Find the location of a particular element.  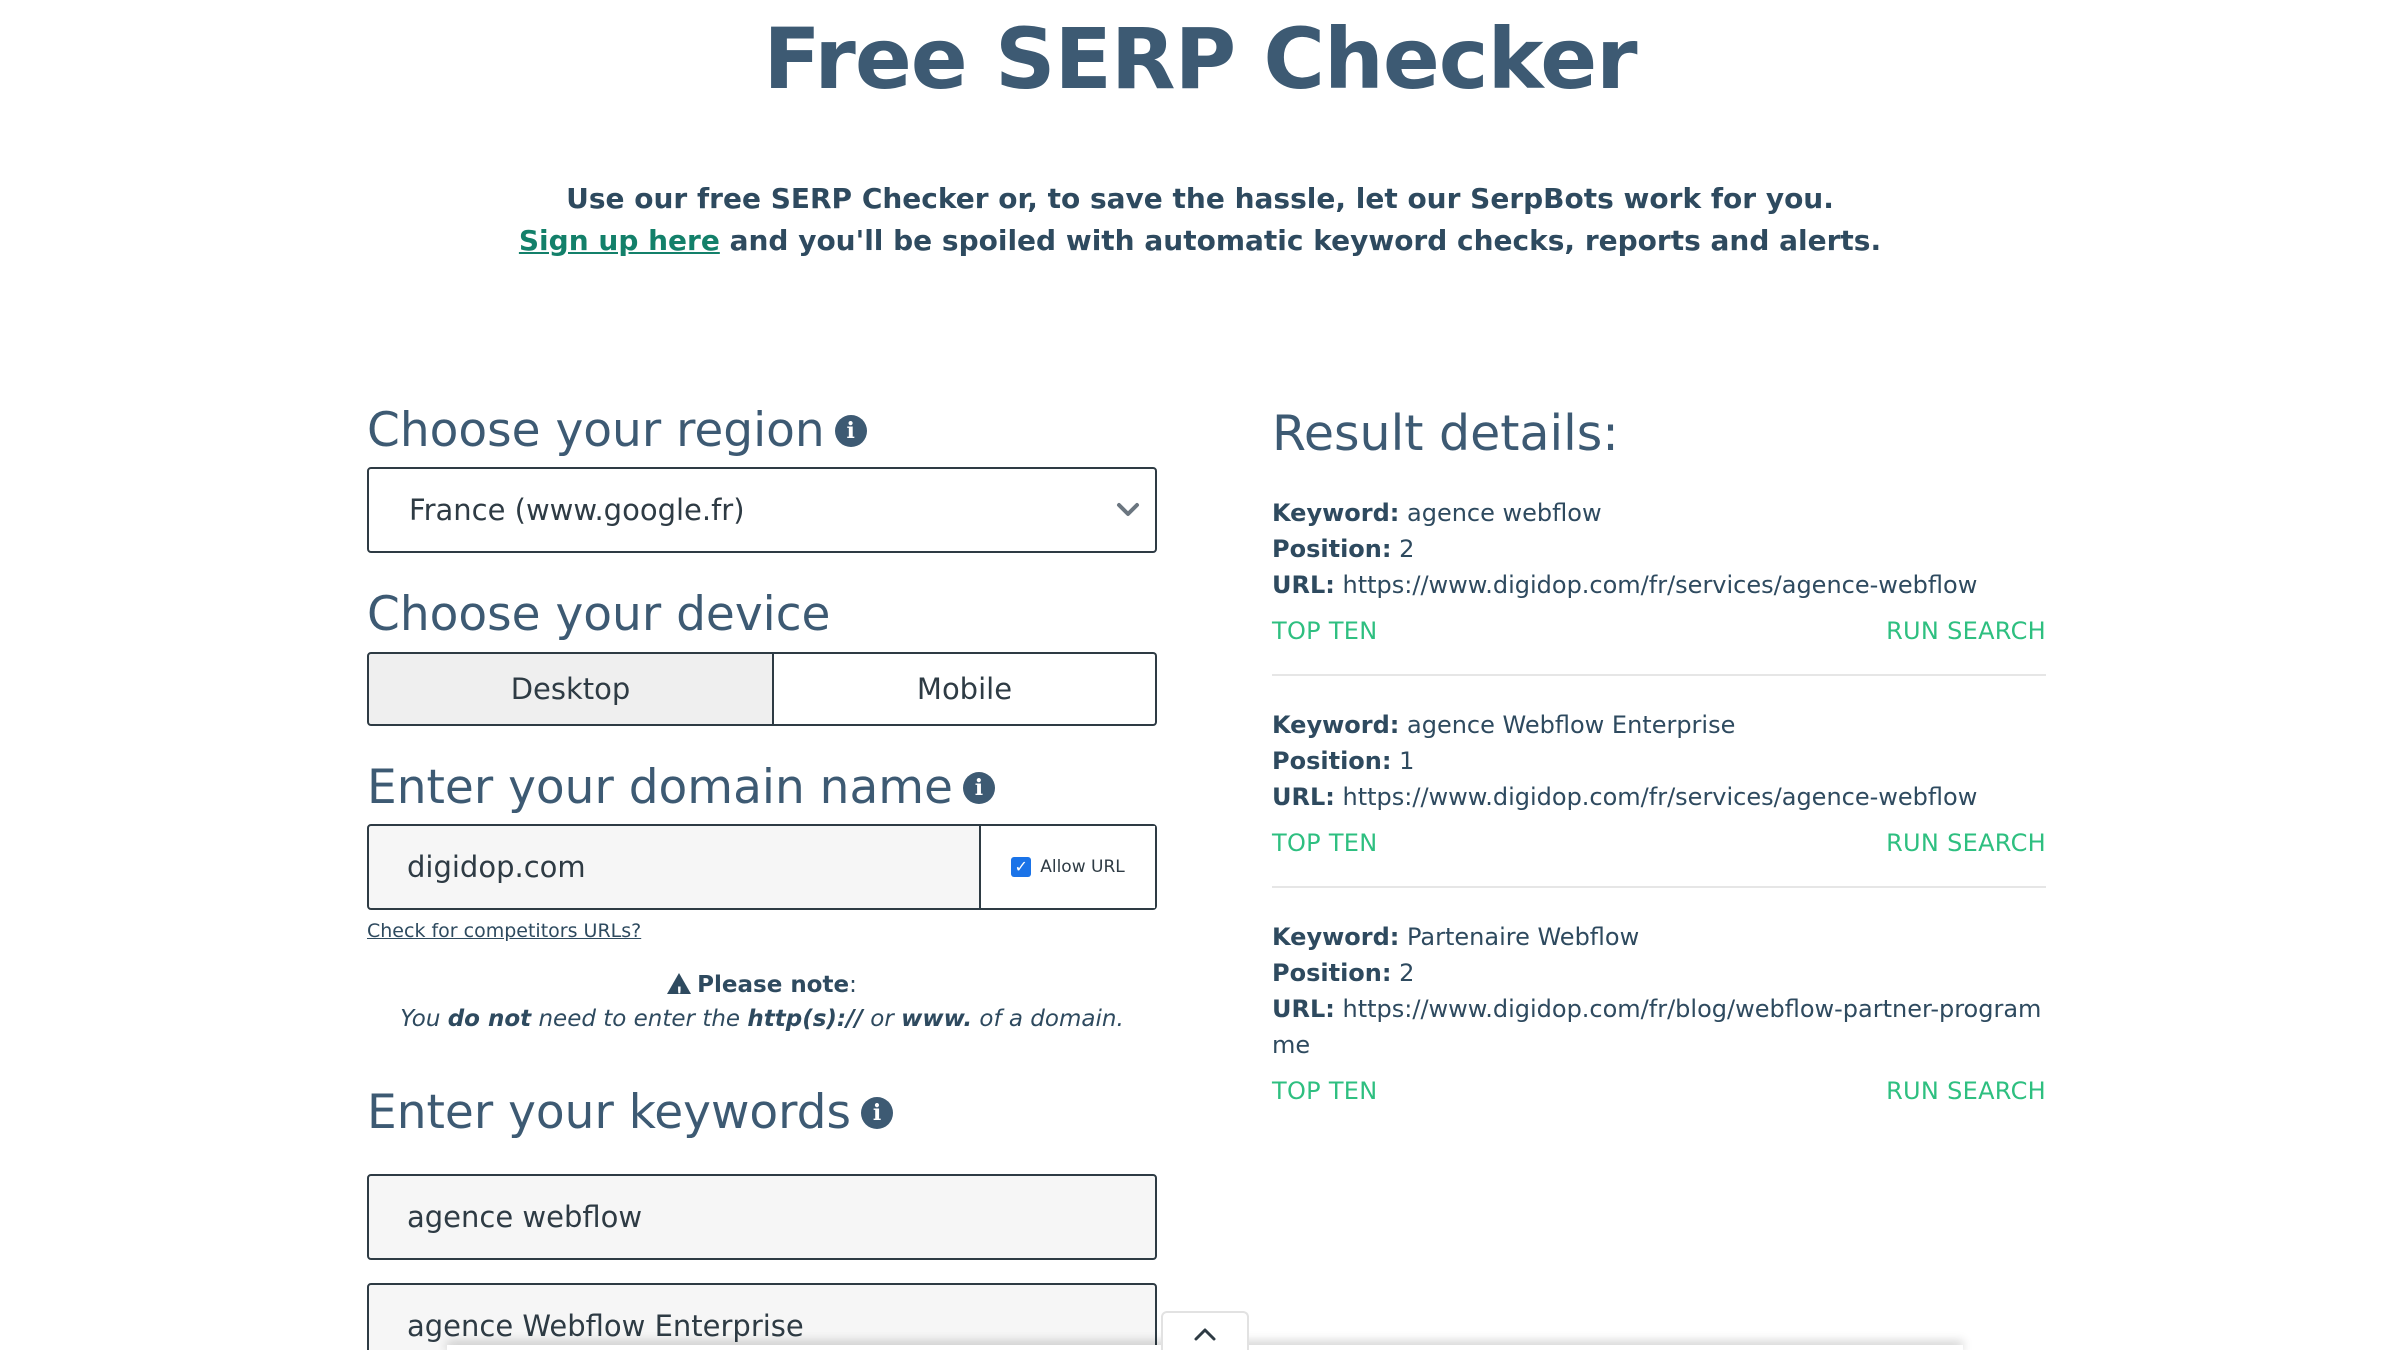

sign-up-link: Sign up here is located at coordinates (619, 240).